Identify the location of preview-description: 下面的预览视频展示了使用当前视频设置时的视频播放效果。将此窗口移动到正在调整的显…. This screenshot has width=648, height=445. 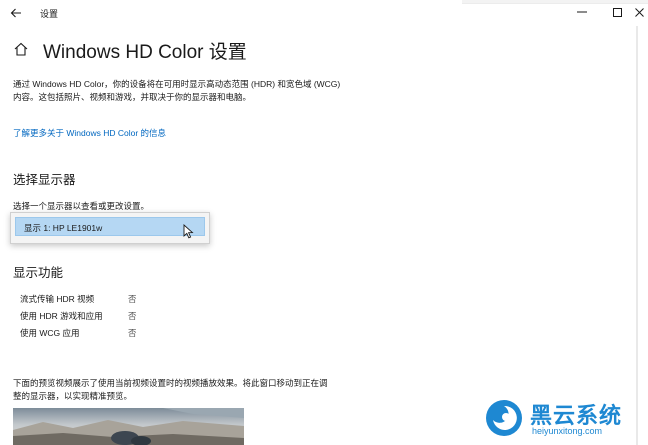
(170, 389).